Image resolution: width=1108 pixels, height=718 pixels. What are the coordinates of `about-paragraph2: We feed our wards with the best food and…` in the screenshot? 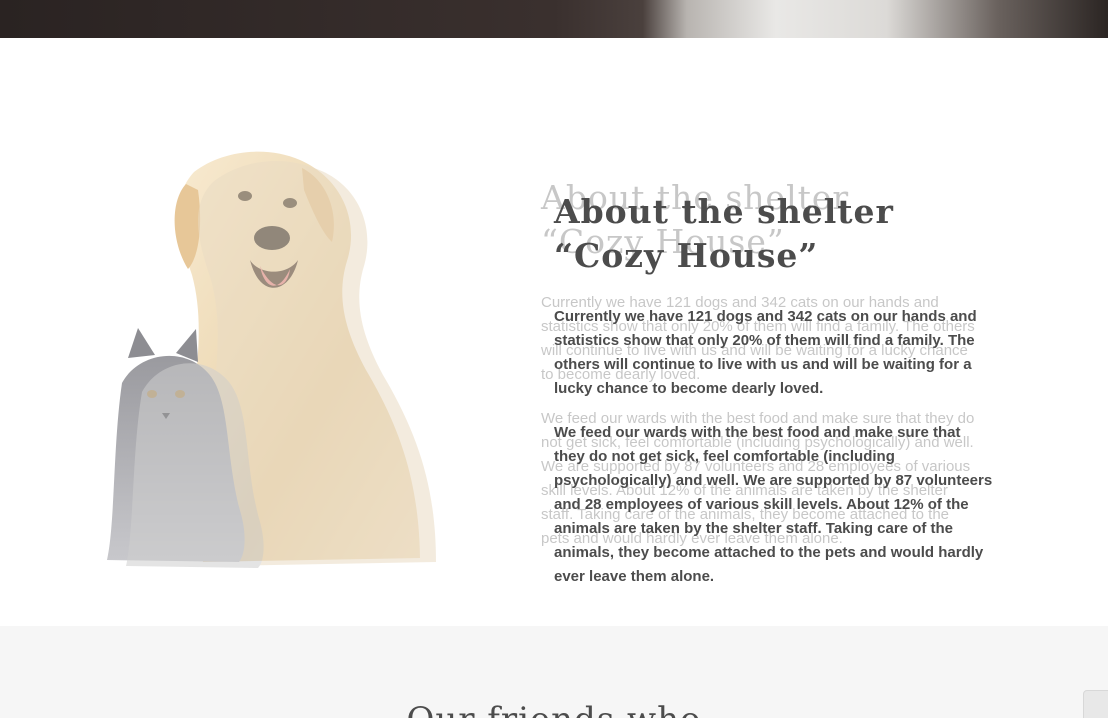 It's located at (773, 504).